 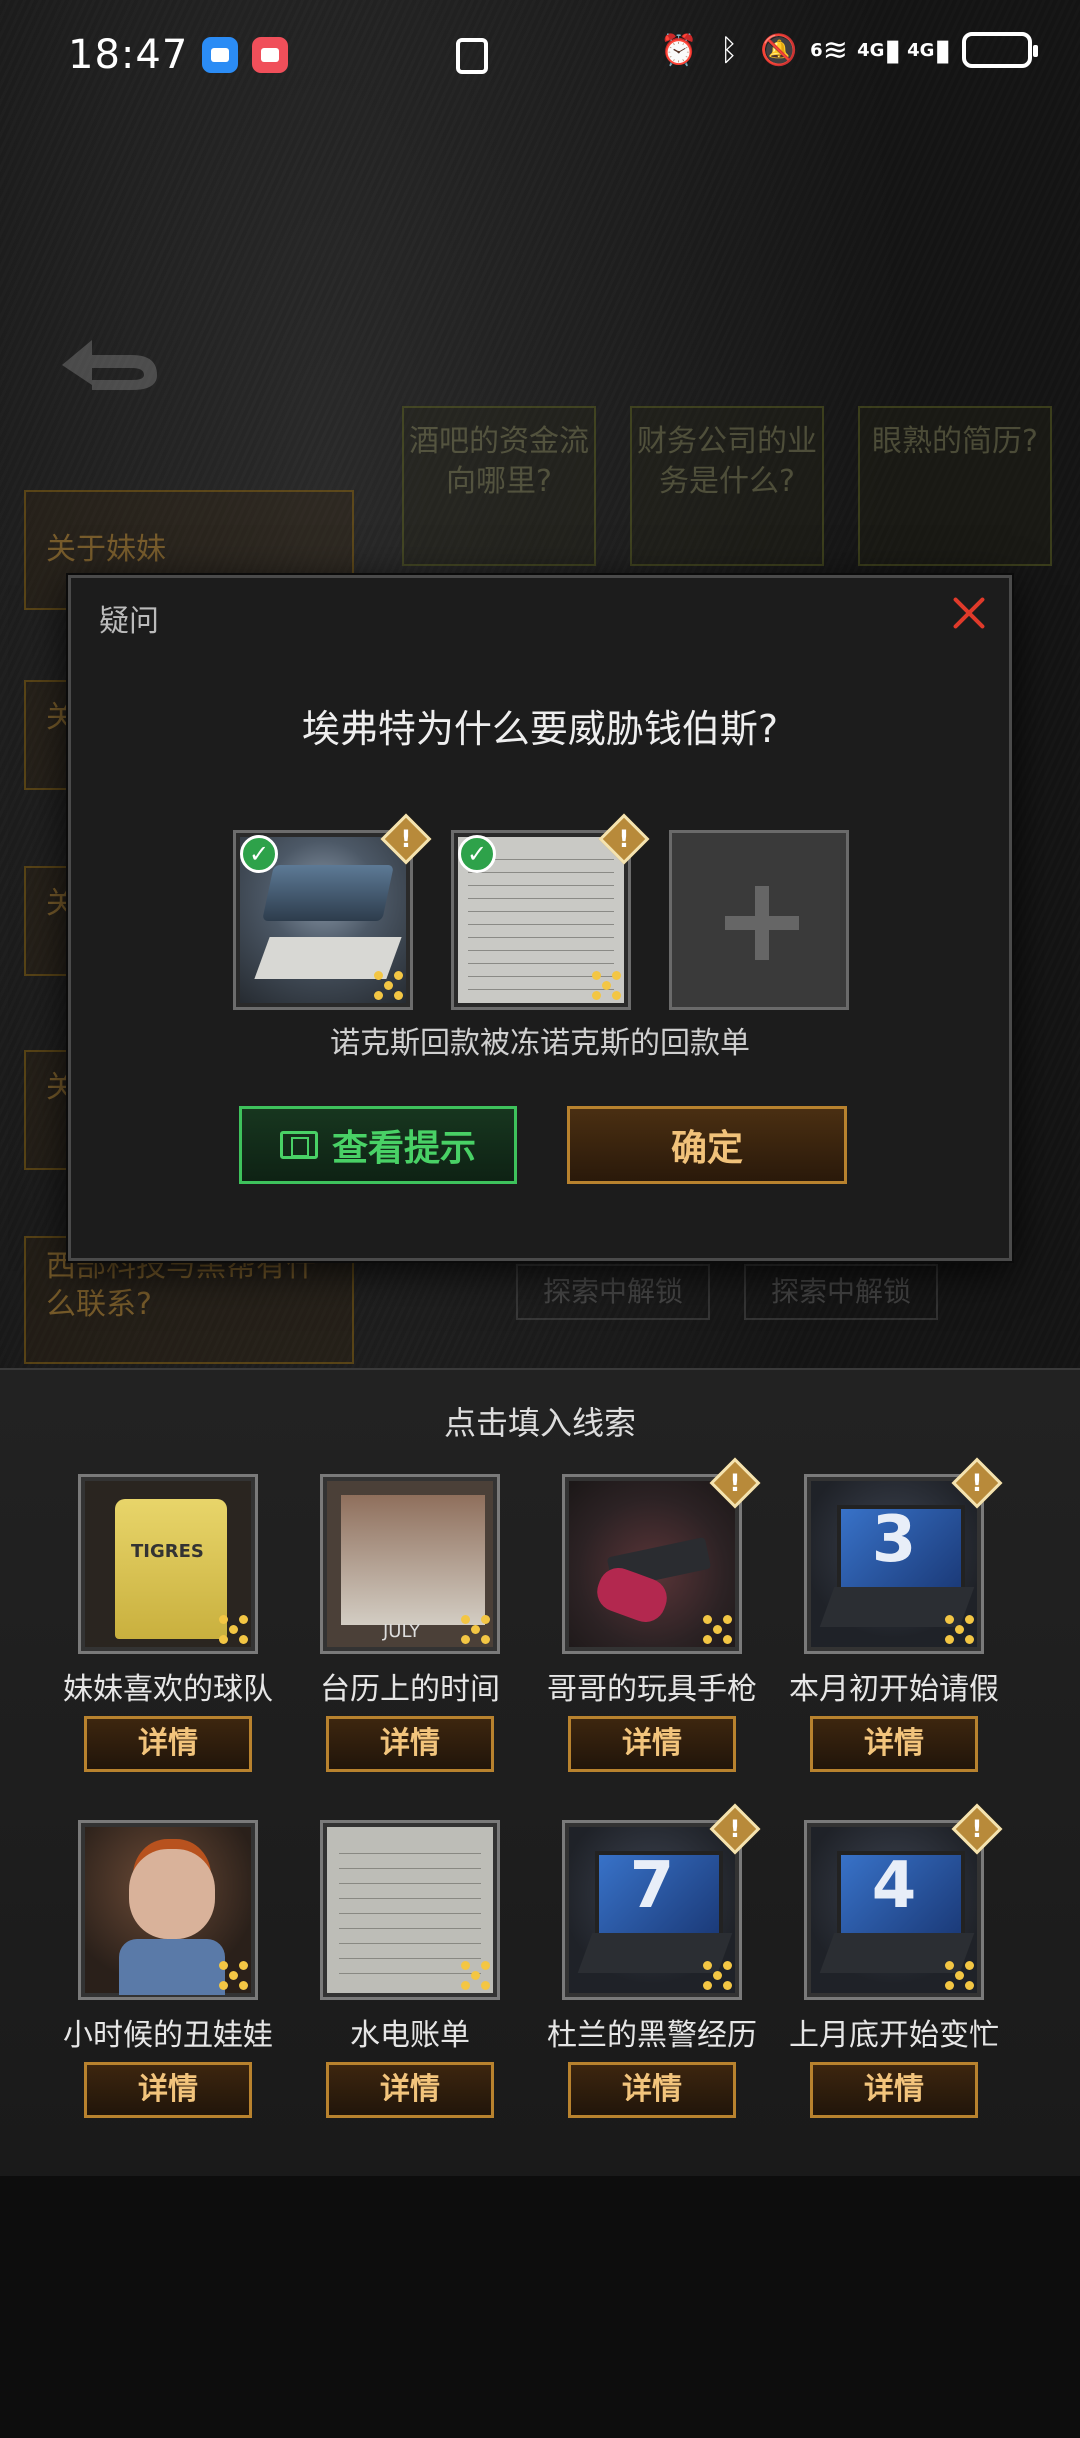 I want to click on clue-item: 水电账单 详情, so click(x=410, y=1975).